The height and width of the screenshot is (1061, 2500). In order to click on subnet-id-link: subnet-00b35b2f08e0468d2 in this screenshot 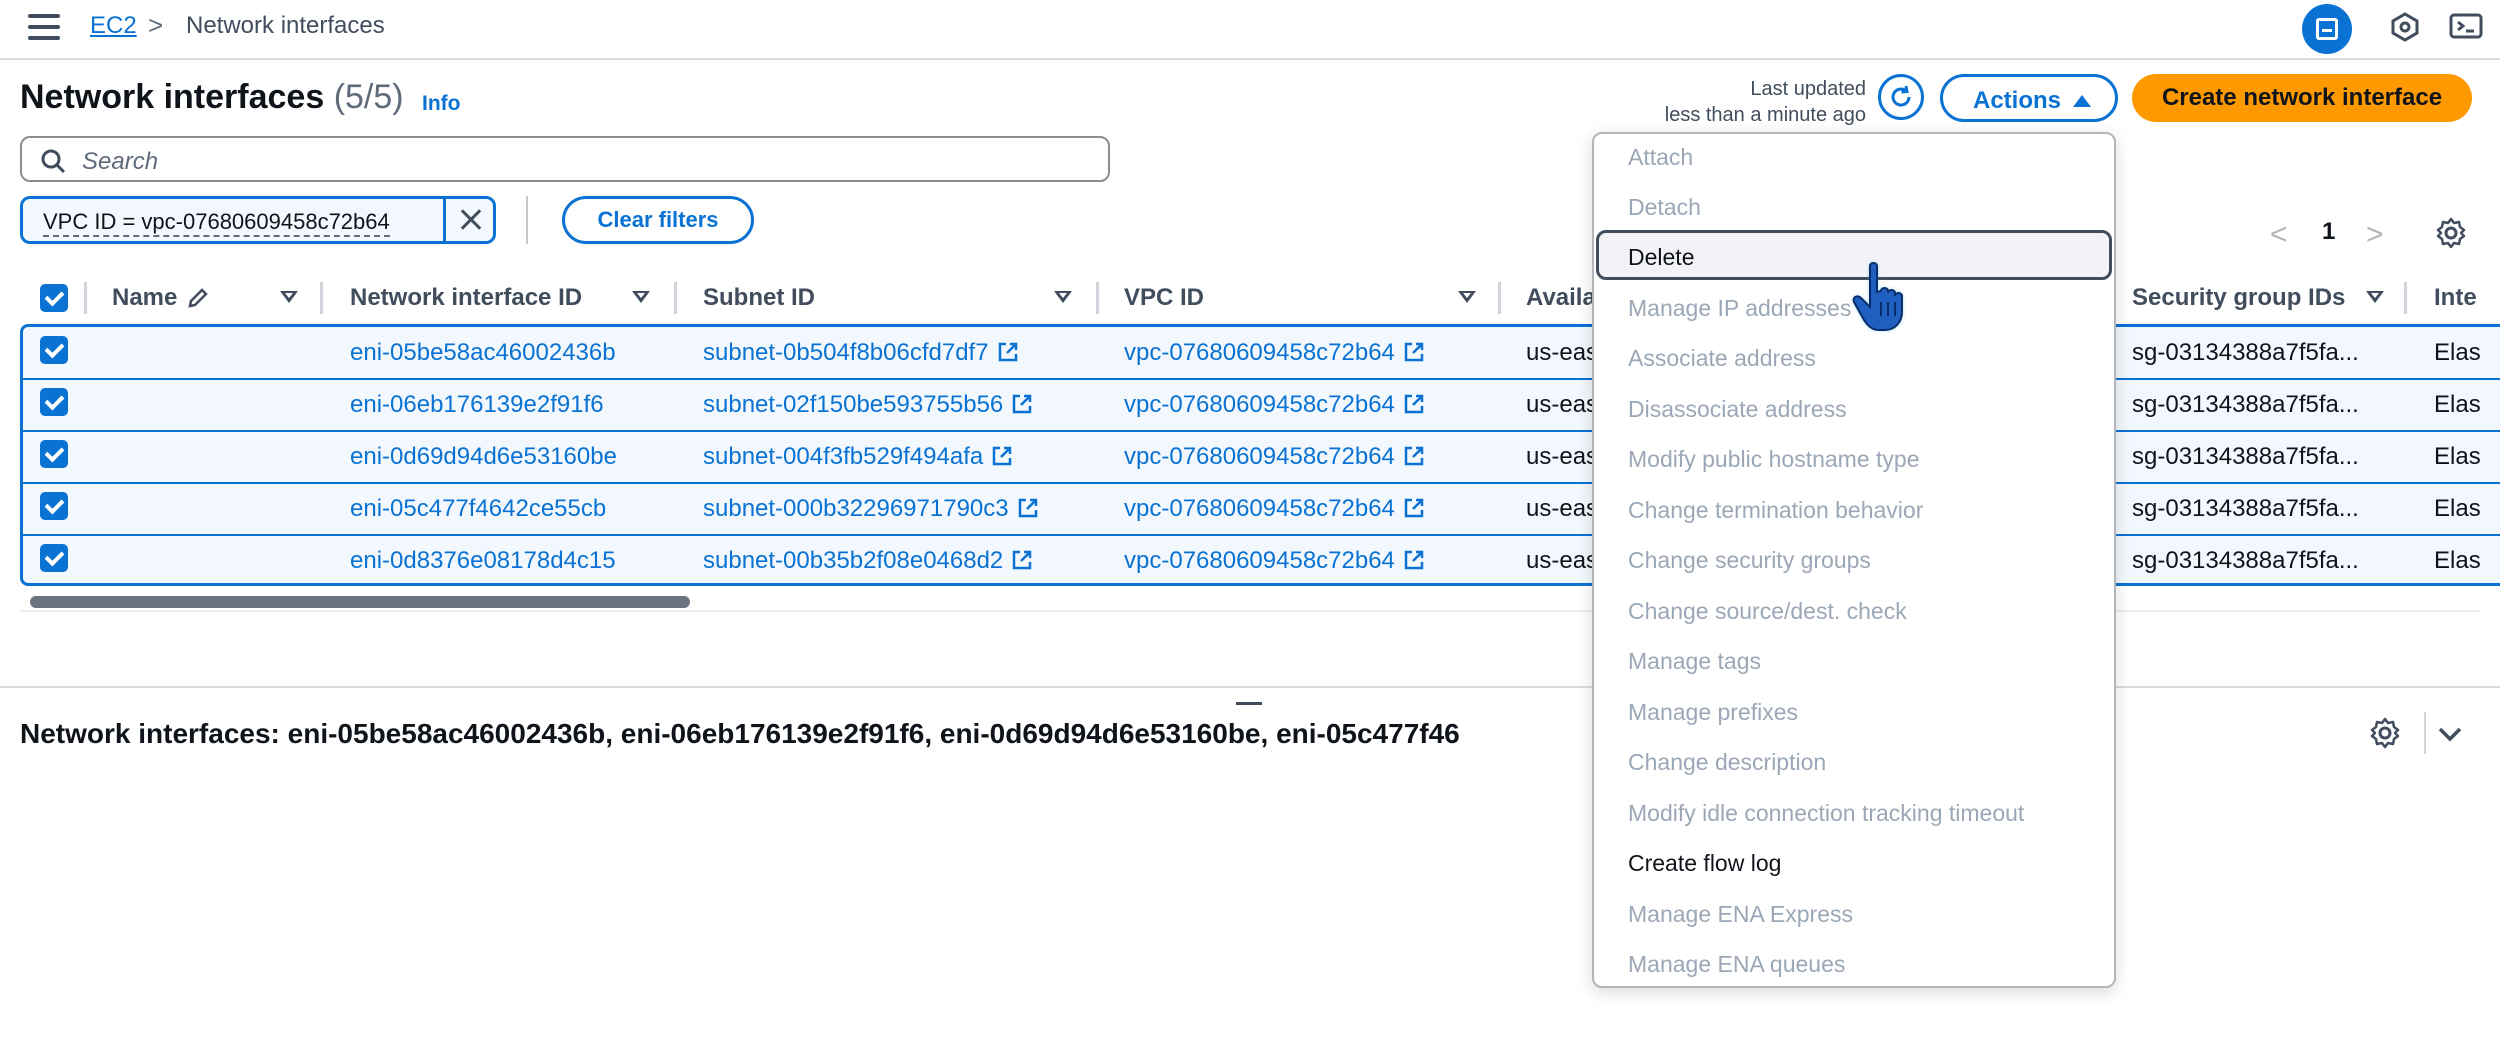, I will do `click(853, 560)`.